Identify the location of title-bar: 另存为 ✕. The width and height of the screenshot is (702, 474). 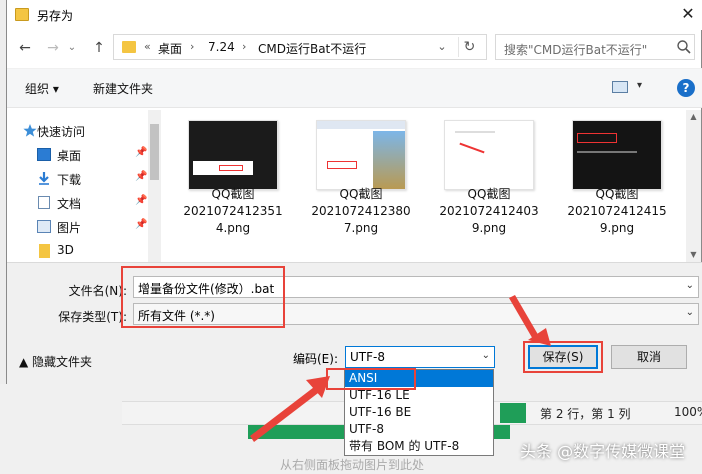
(354, 15).